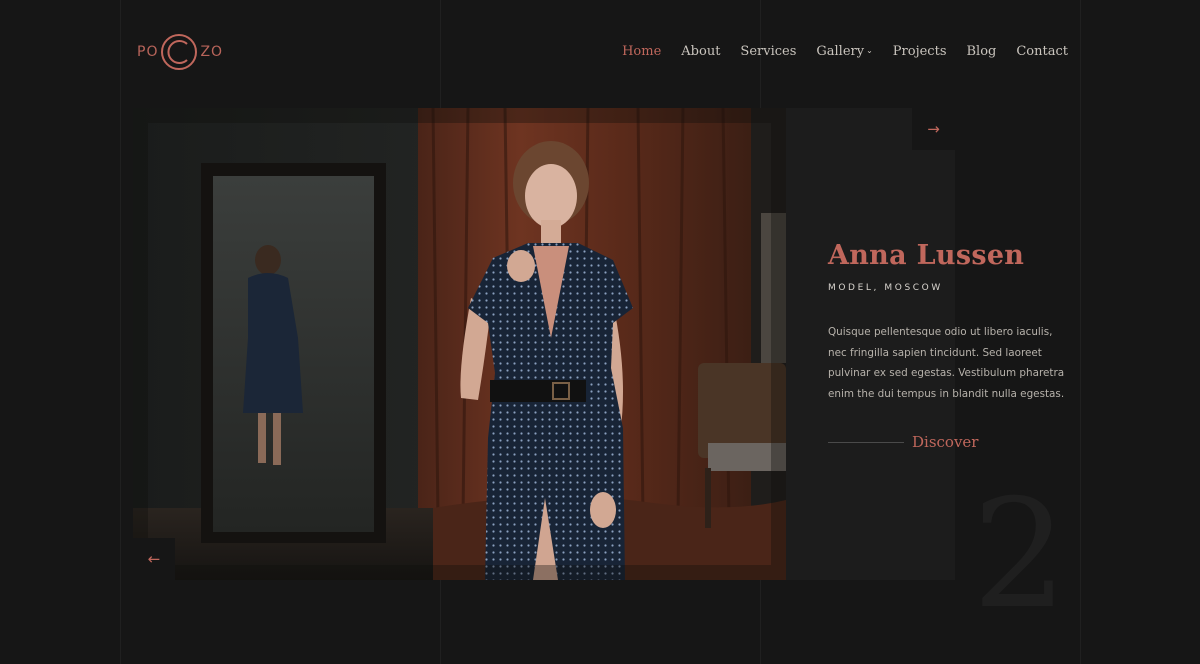 Image resolution: width=1200 pixels, height=664 pixels. I want to click on slide-number: 2, so click(1020, 555).